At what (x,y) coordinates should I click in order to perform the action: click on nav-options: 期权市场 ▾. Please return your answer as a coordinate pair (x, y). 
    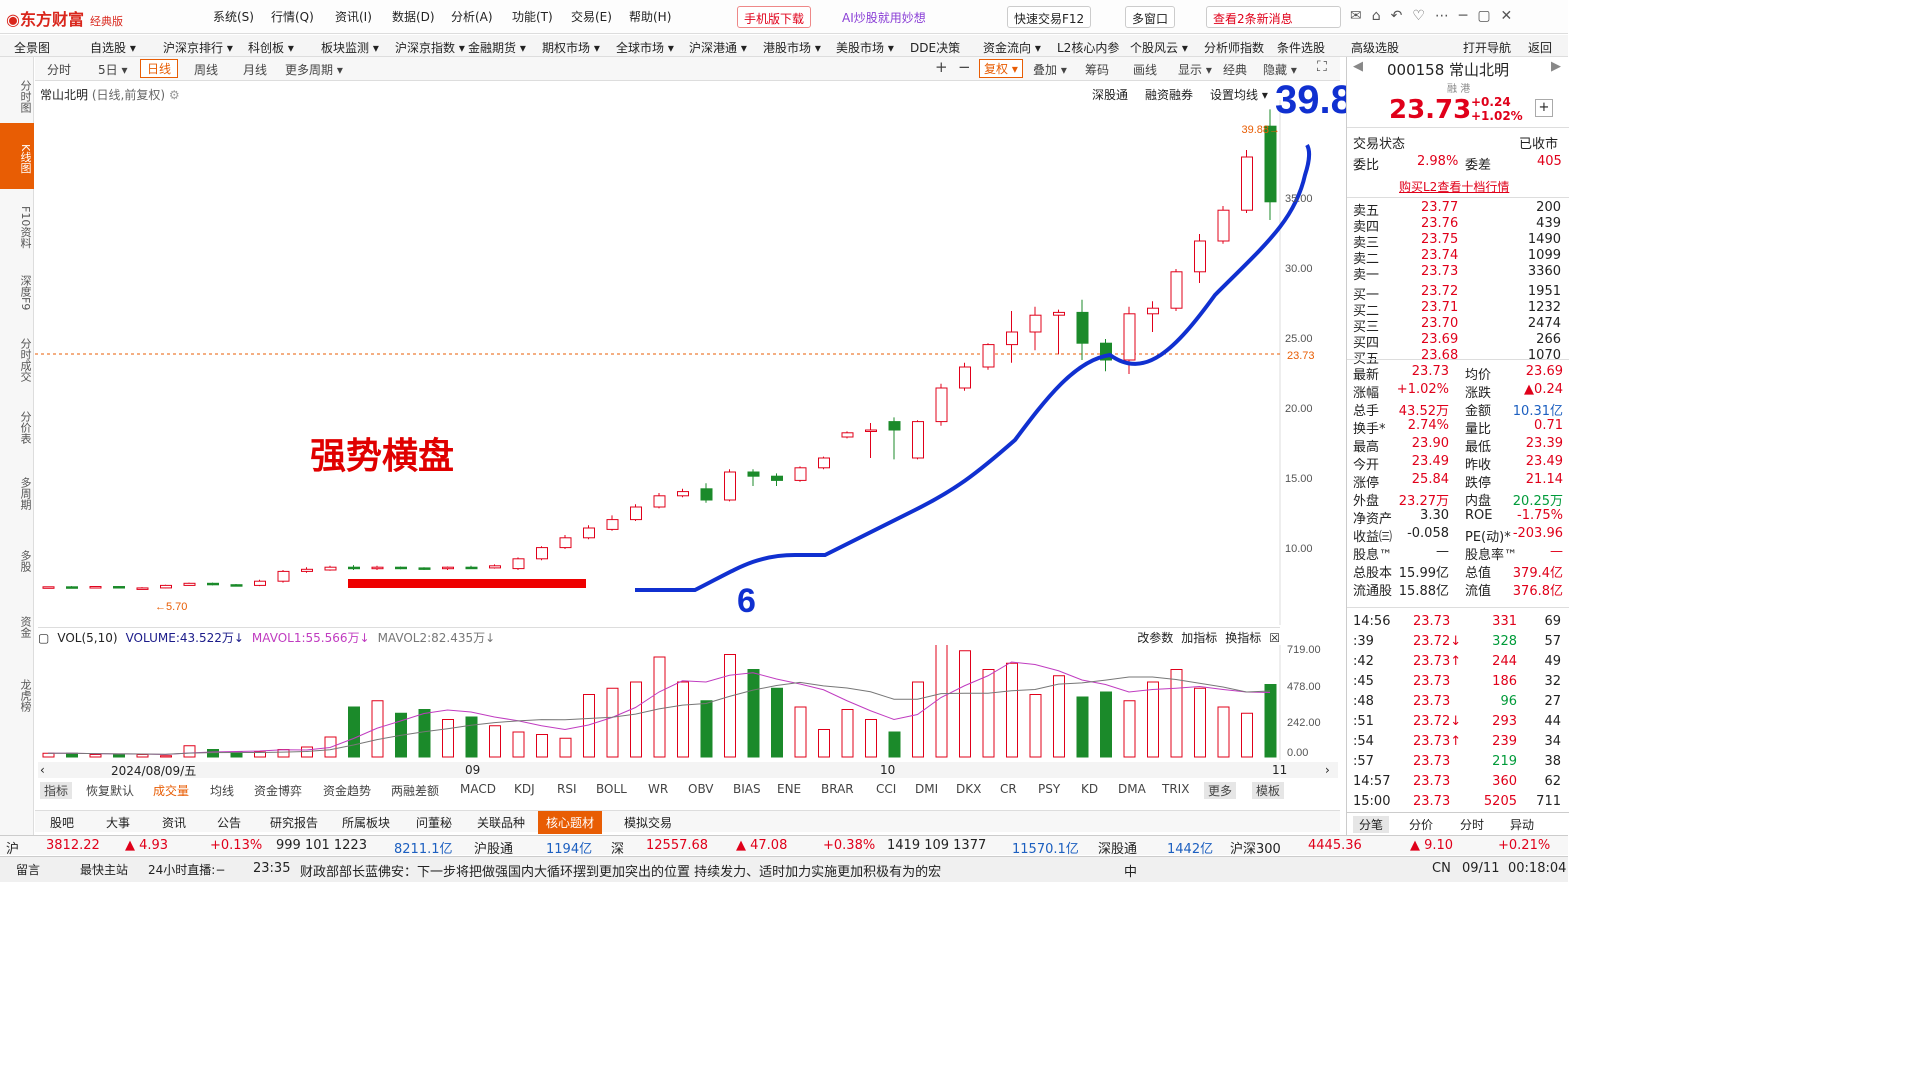
    Looking at the image, I should click on (571, 47).